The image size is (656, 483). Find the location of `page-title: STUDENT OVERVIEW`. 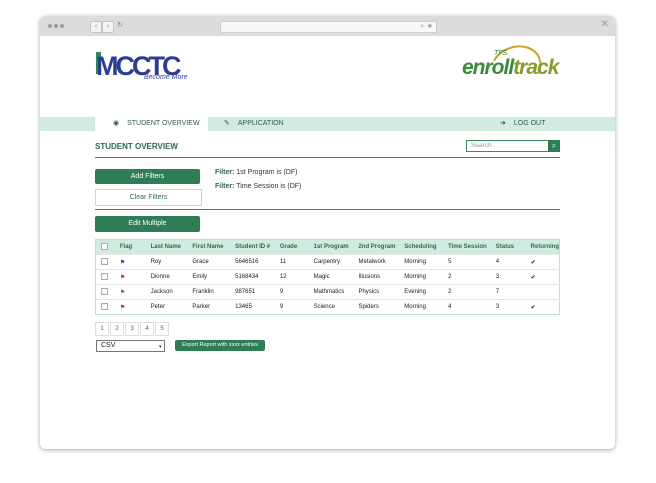

page-title: STUDENT OVERVIEW is located at coordinates (136, 146).